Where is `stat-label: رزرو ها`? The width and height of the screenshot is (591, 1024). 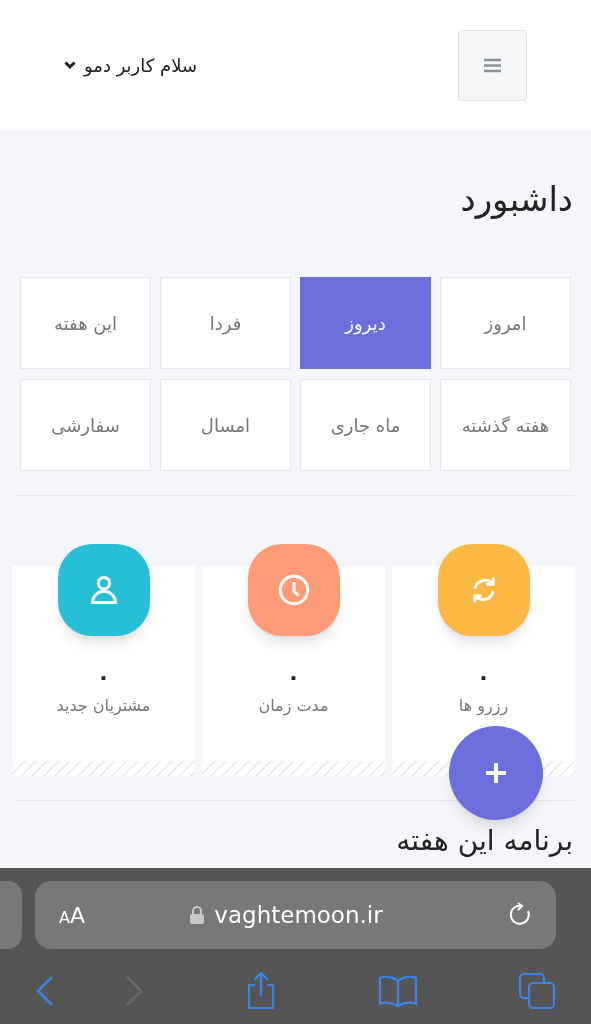
stat-label: رزرو ها is located at coordinates (483, 706).